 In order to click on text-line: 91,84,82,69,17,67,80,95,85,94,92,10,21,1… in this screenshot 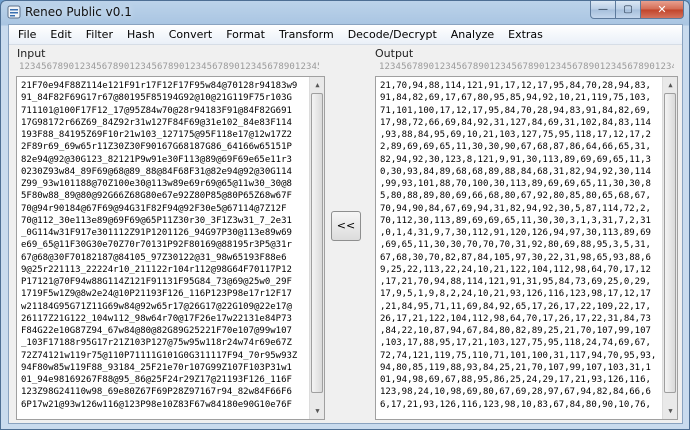, I will do `click(515, 98)`.